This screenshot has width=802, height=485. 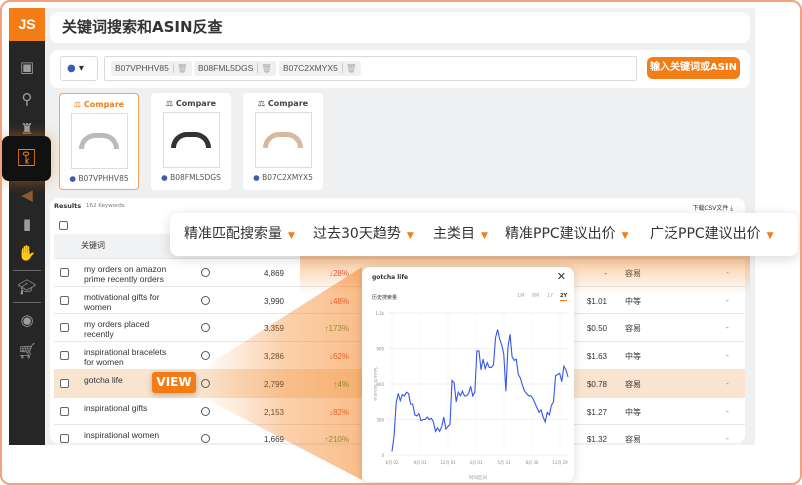 I want to click on aperture-icon: ◉, so click(x=27, y=320).